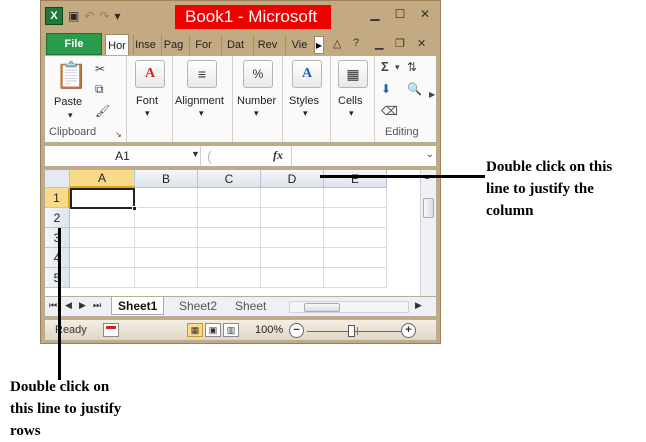 Image resolution: width=646 pixels, height=442 pixels. I want to click on find-select-icon: 🔍, so click(414, 89).